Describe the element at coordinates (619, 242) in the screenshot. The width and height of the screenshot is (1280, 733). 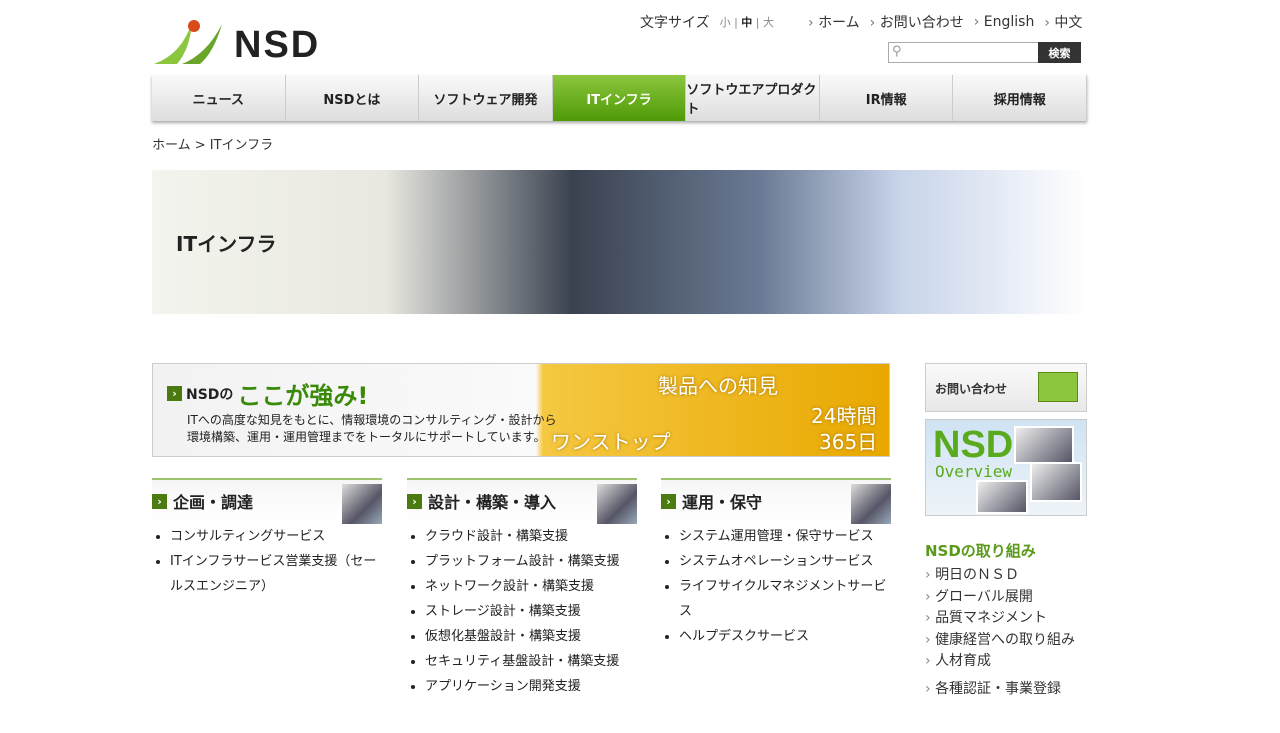
I see `hero-banner: ITインフラ` at that location.